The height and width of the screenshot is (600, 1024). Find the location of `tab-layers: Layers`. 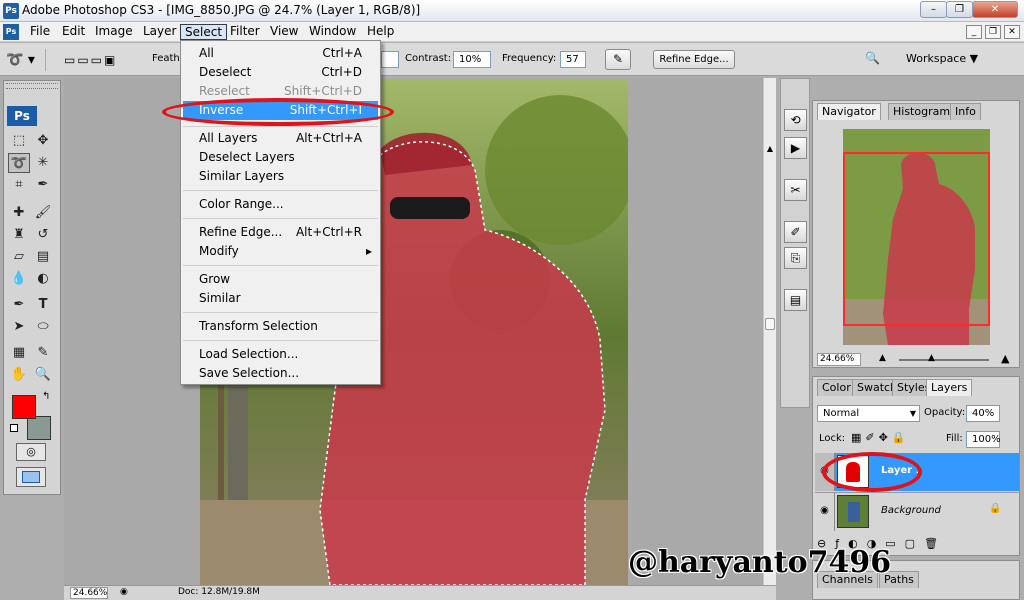

tab-layers: Layers is located at coordinates (949, 387).